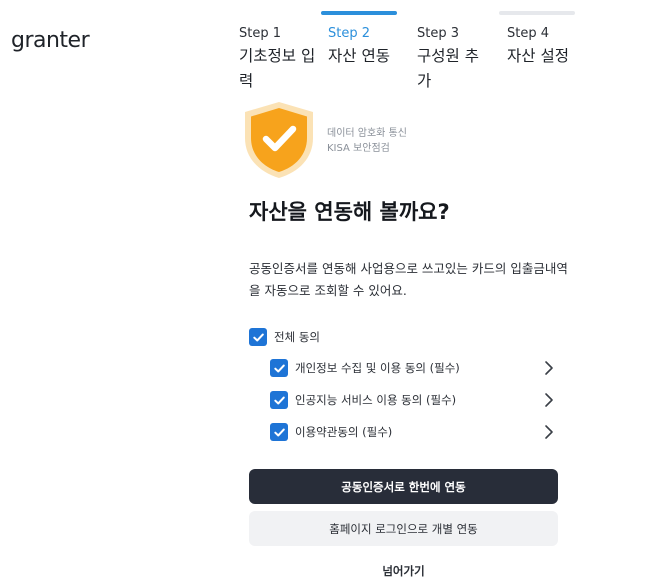  I want to click on security-badge-text: 데이터 암호화 통신 KISA 보안점검, so click(367, 141).